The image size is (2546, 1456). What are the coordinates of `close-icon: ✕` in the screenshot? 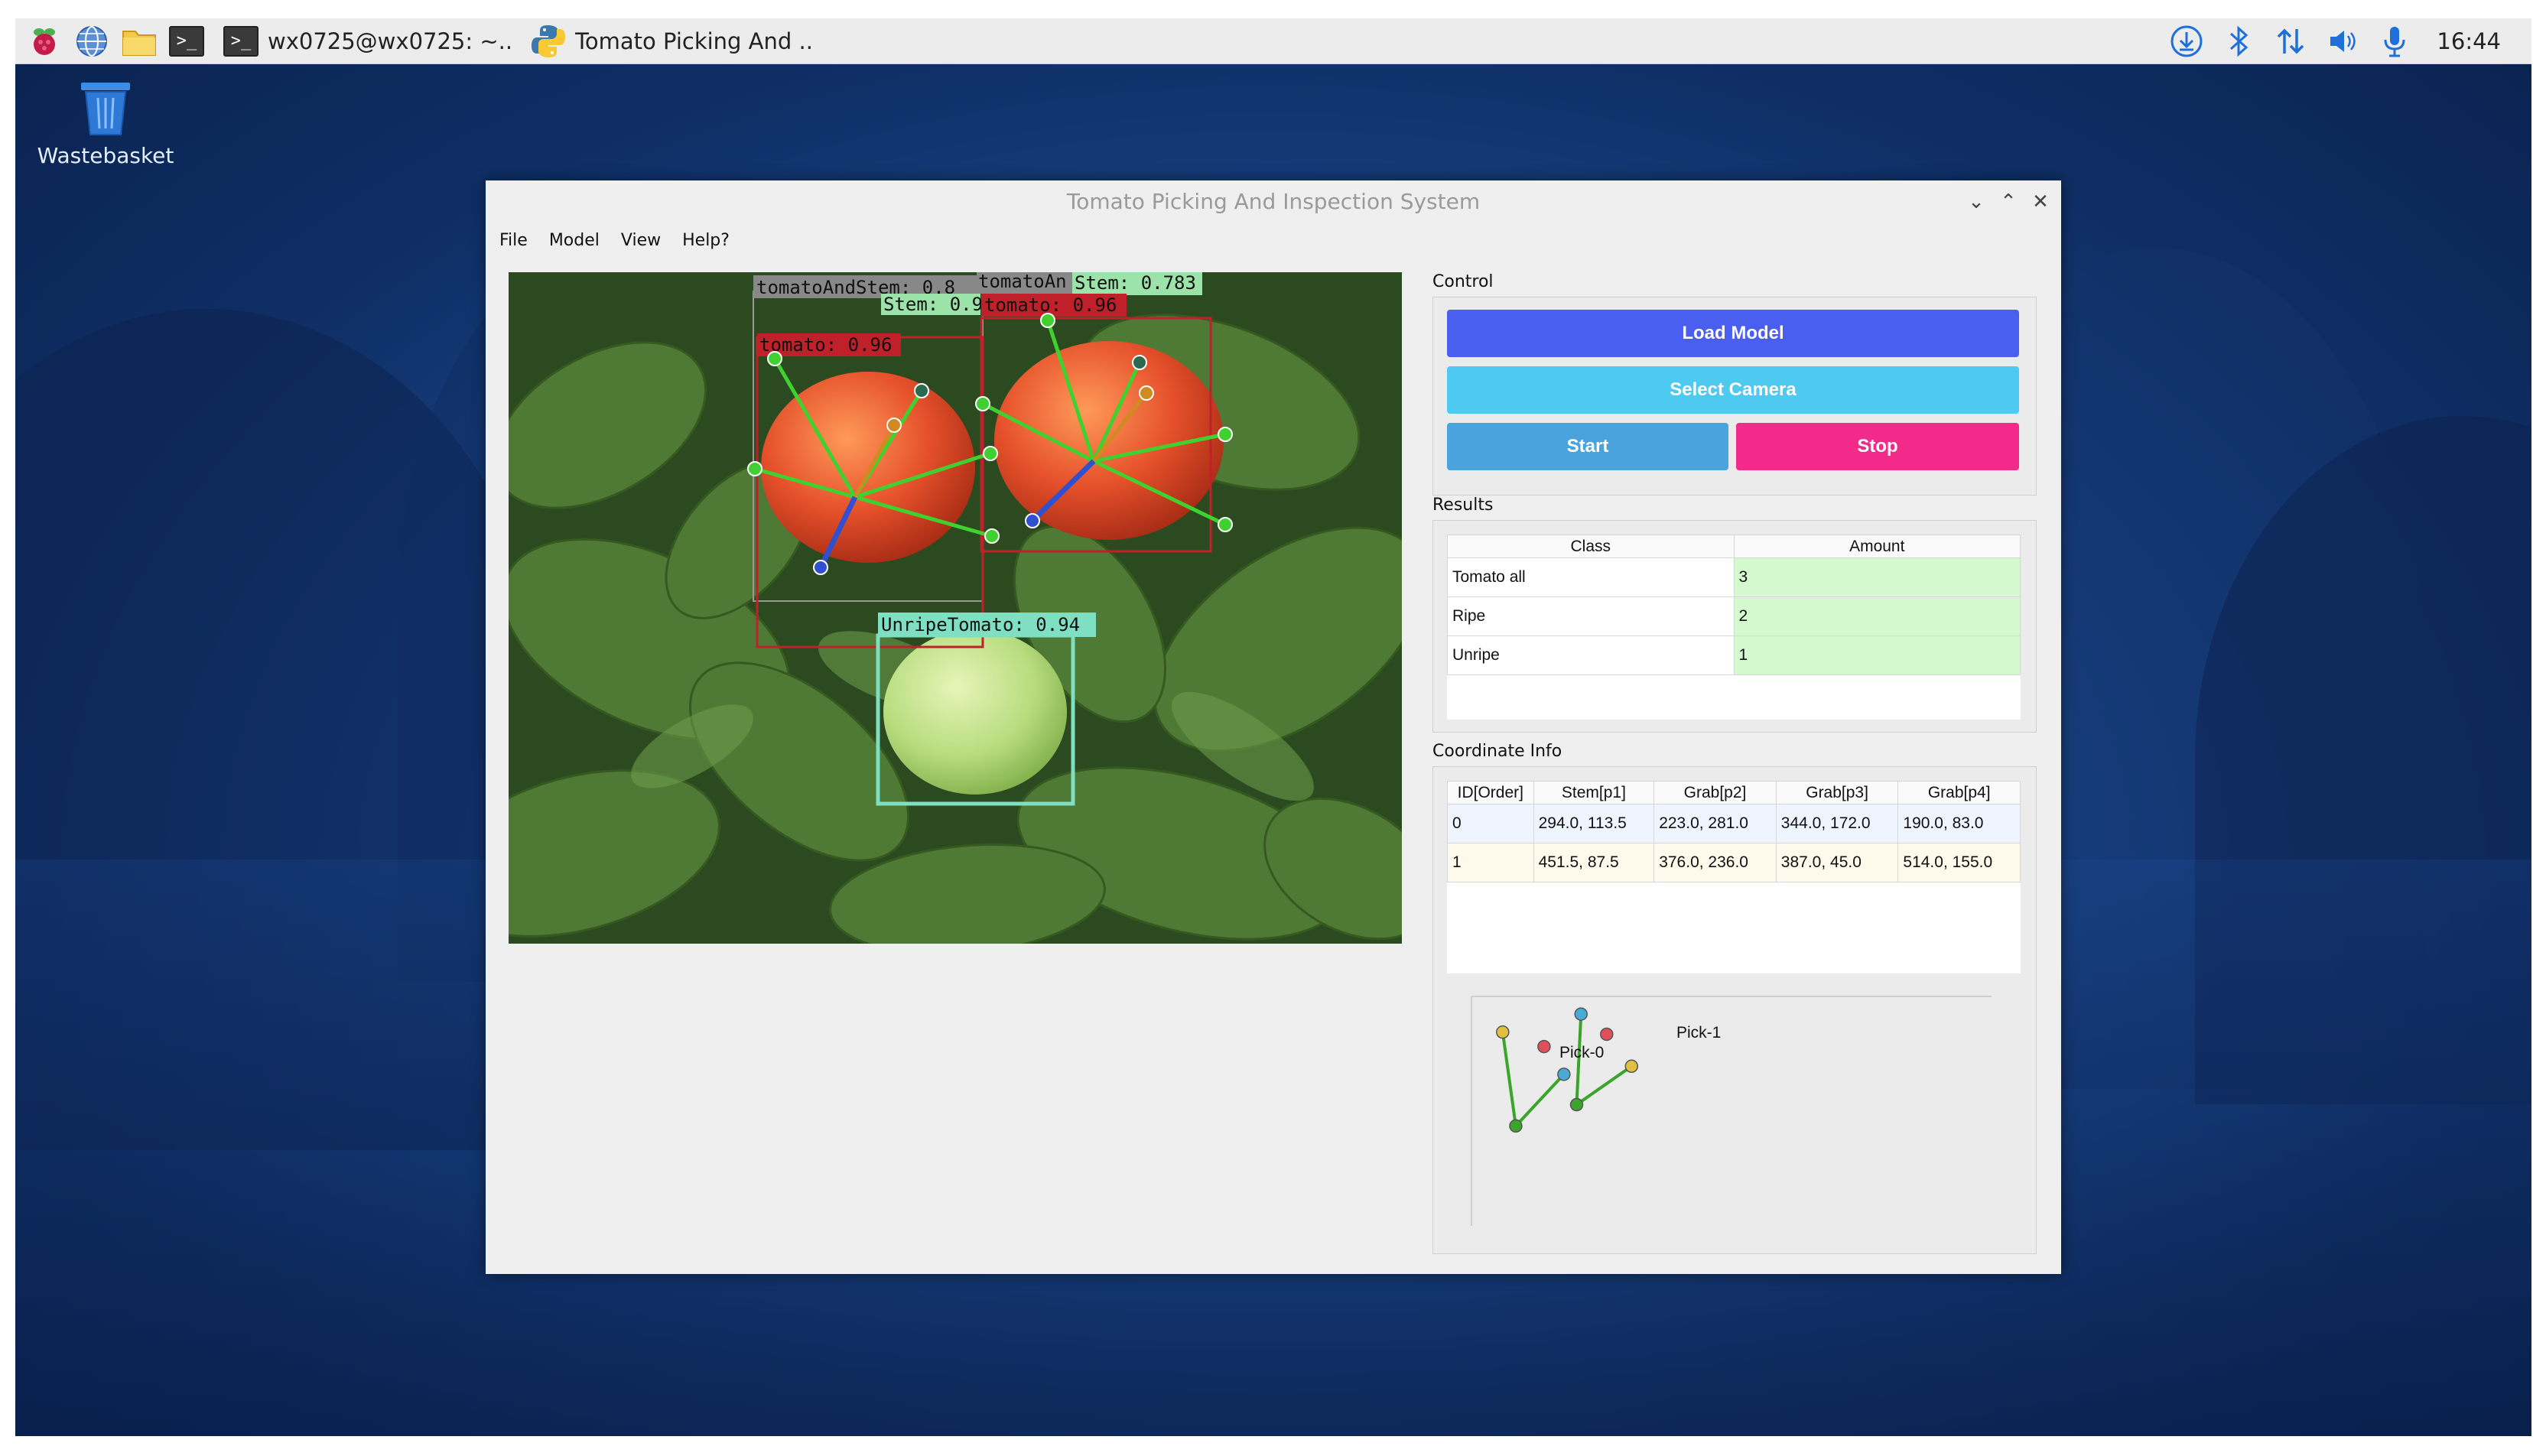 It's located at (2041, 201).